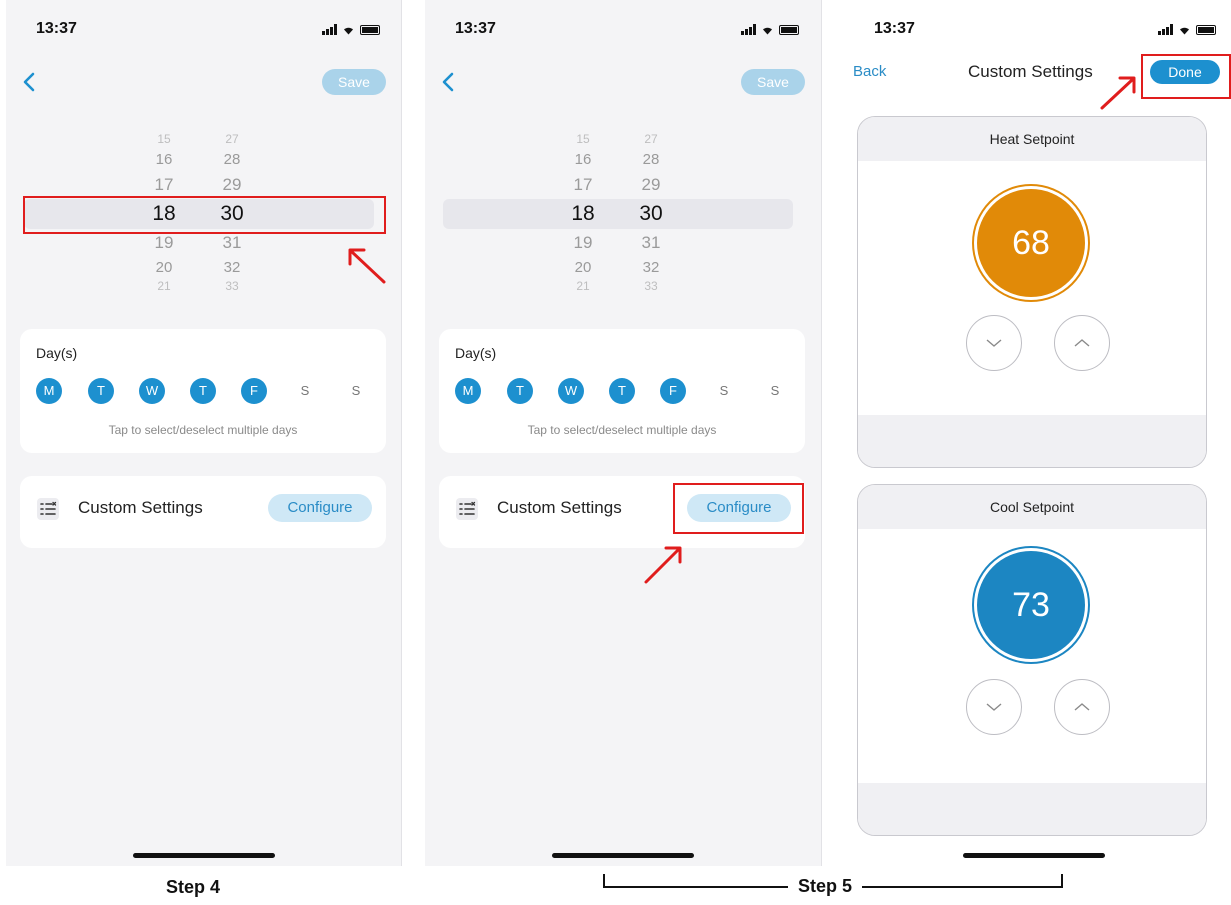  Describe the element at coordinates (1032, 809) in the screenshot. I see `cool-setpoint-footer` at that location.